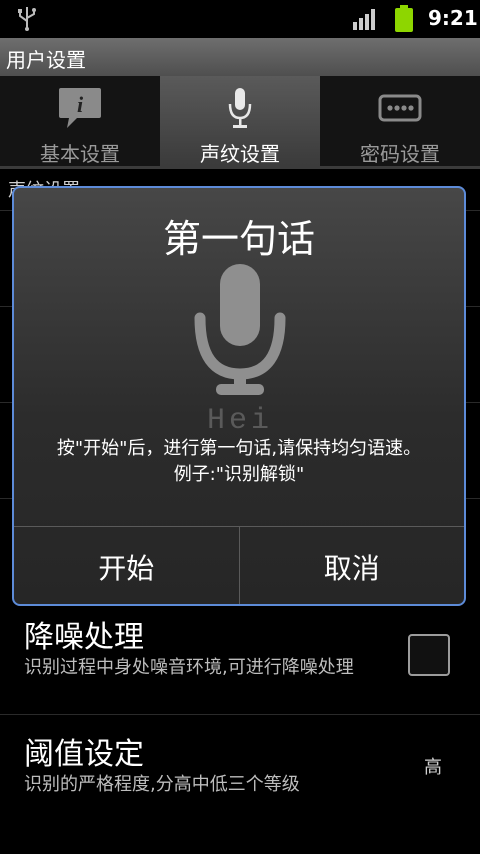 Image resolution: width=480 pixels, height=854 pixels. What do you see at coordinates (238, 239) in the screenshot?
I see `dialog-title: 第一句话` at bounding box center [238, 239].